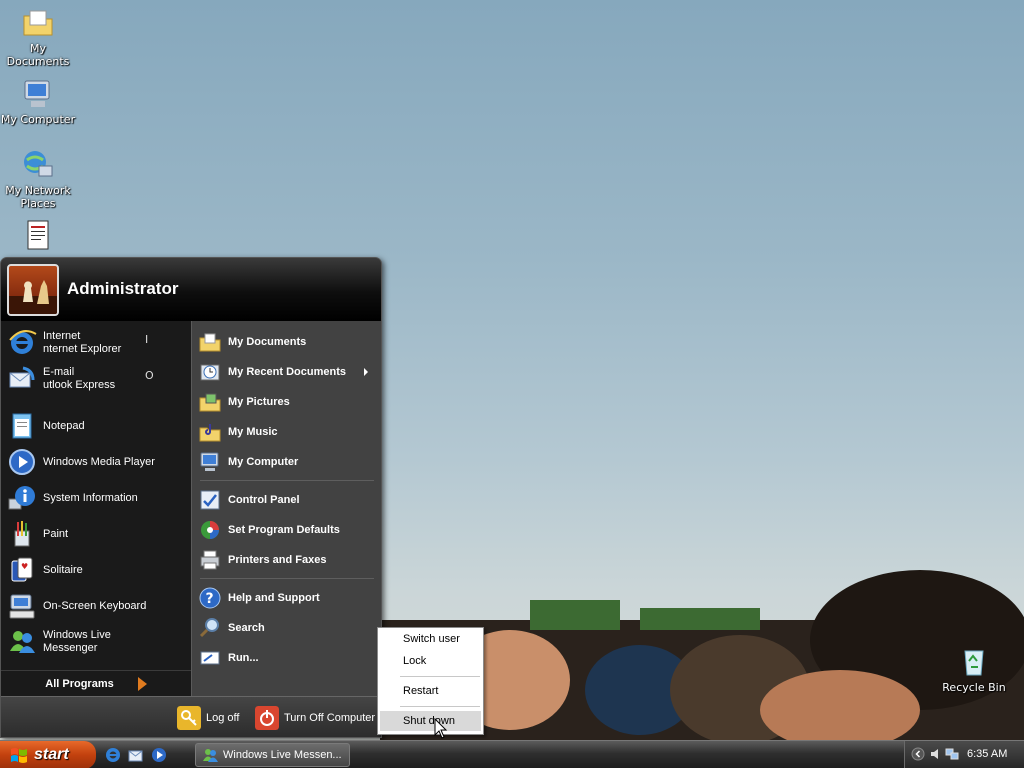  Describe the element at coordinates (952, 754) in the screenshot. I see `network-icon` at that location.